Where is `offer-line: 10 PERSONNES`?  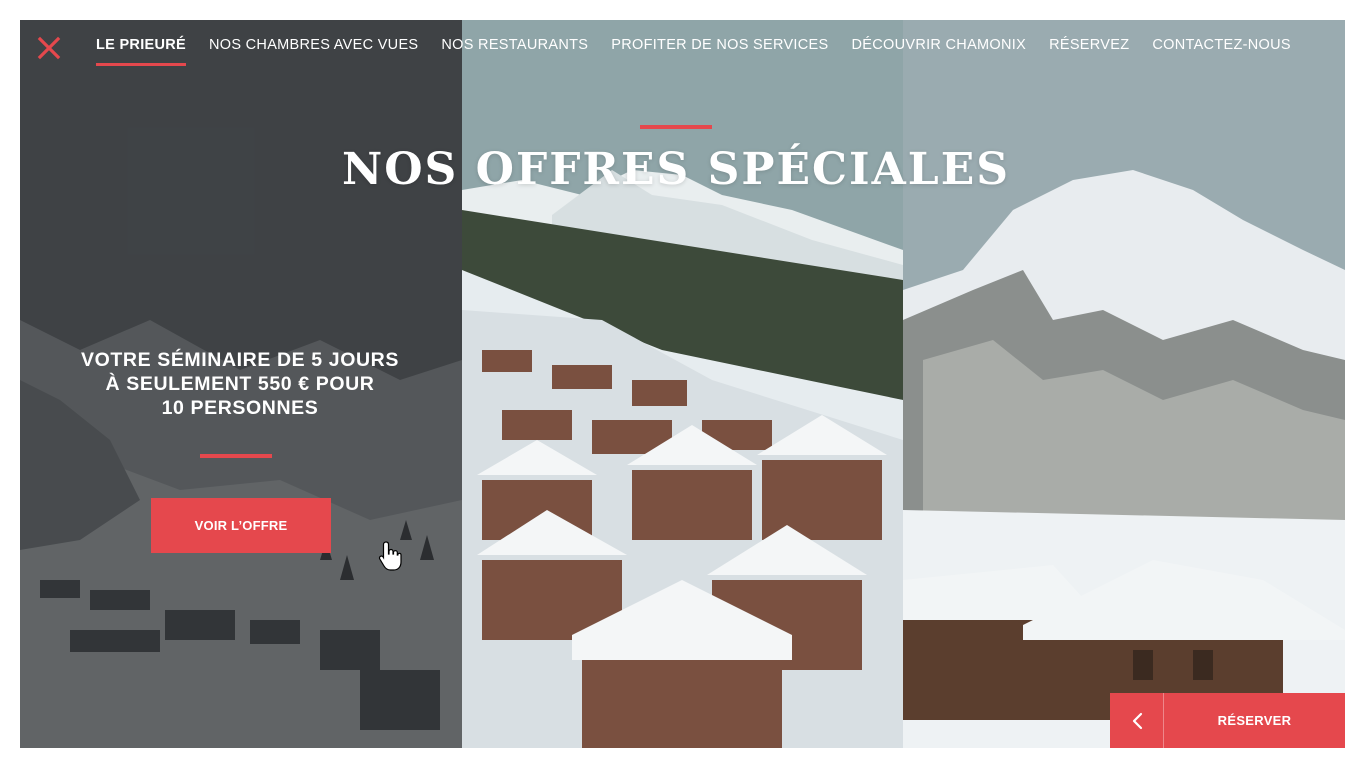 offer-line: 10 PERSONNES is located at coordinates (240, 408).